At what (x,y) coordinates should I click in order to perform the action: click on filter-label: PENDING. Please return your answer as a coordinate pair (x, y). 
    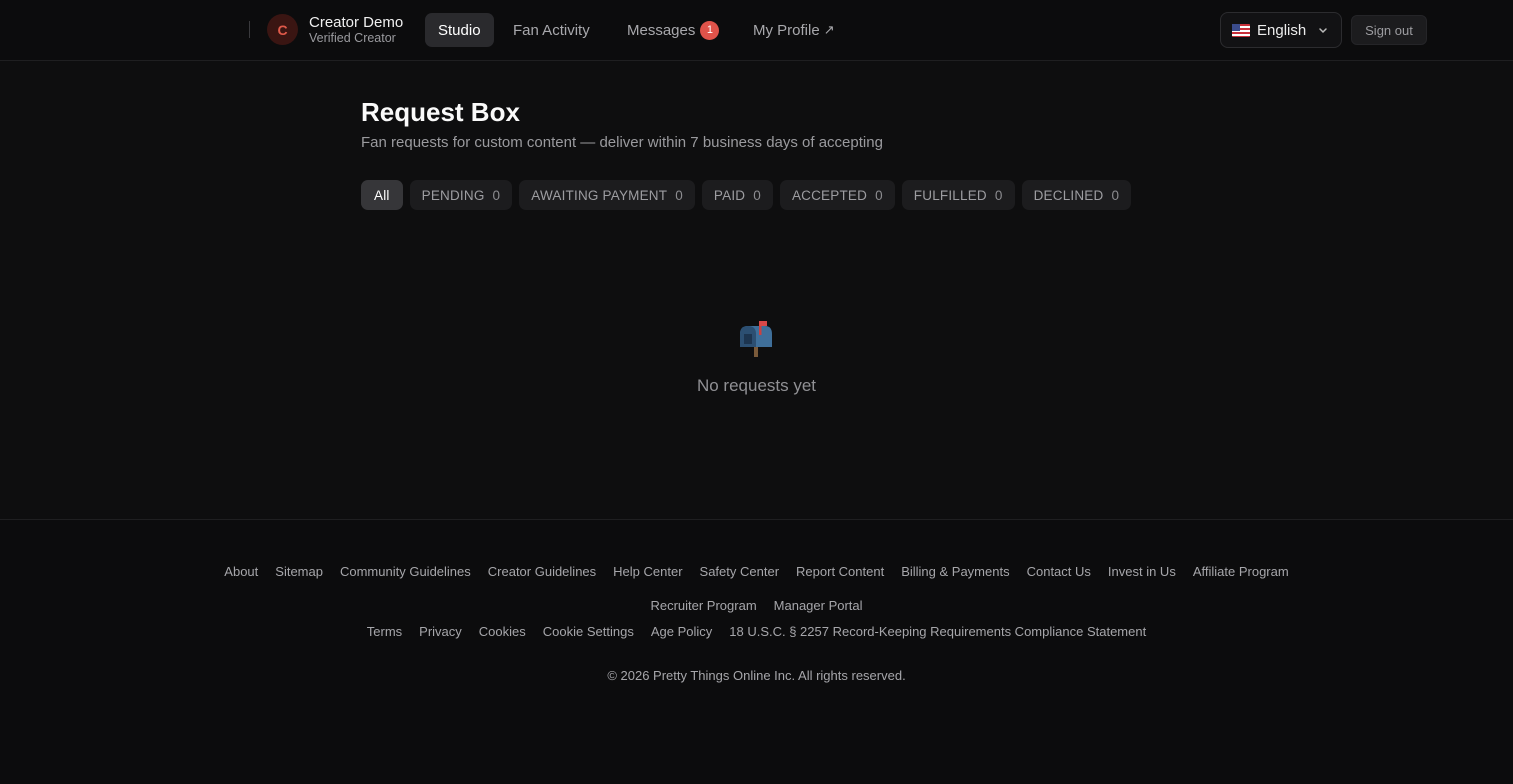
    Looking at the image, I should click on (453, 195).